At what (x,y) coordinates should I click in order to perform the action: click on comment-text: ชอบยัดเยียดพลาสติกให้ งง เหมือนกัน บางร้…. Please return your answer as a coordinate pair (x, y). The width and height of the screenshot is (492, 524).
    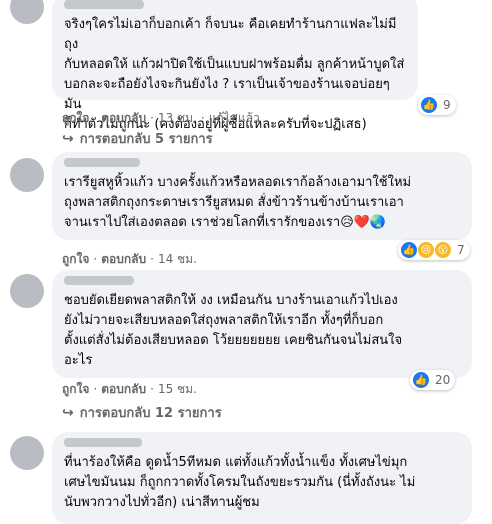
    Looking at the image, I should click on (233, 330).